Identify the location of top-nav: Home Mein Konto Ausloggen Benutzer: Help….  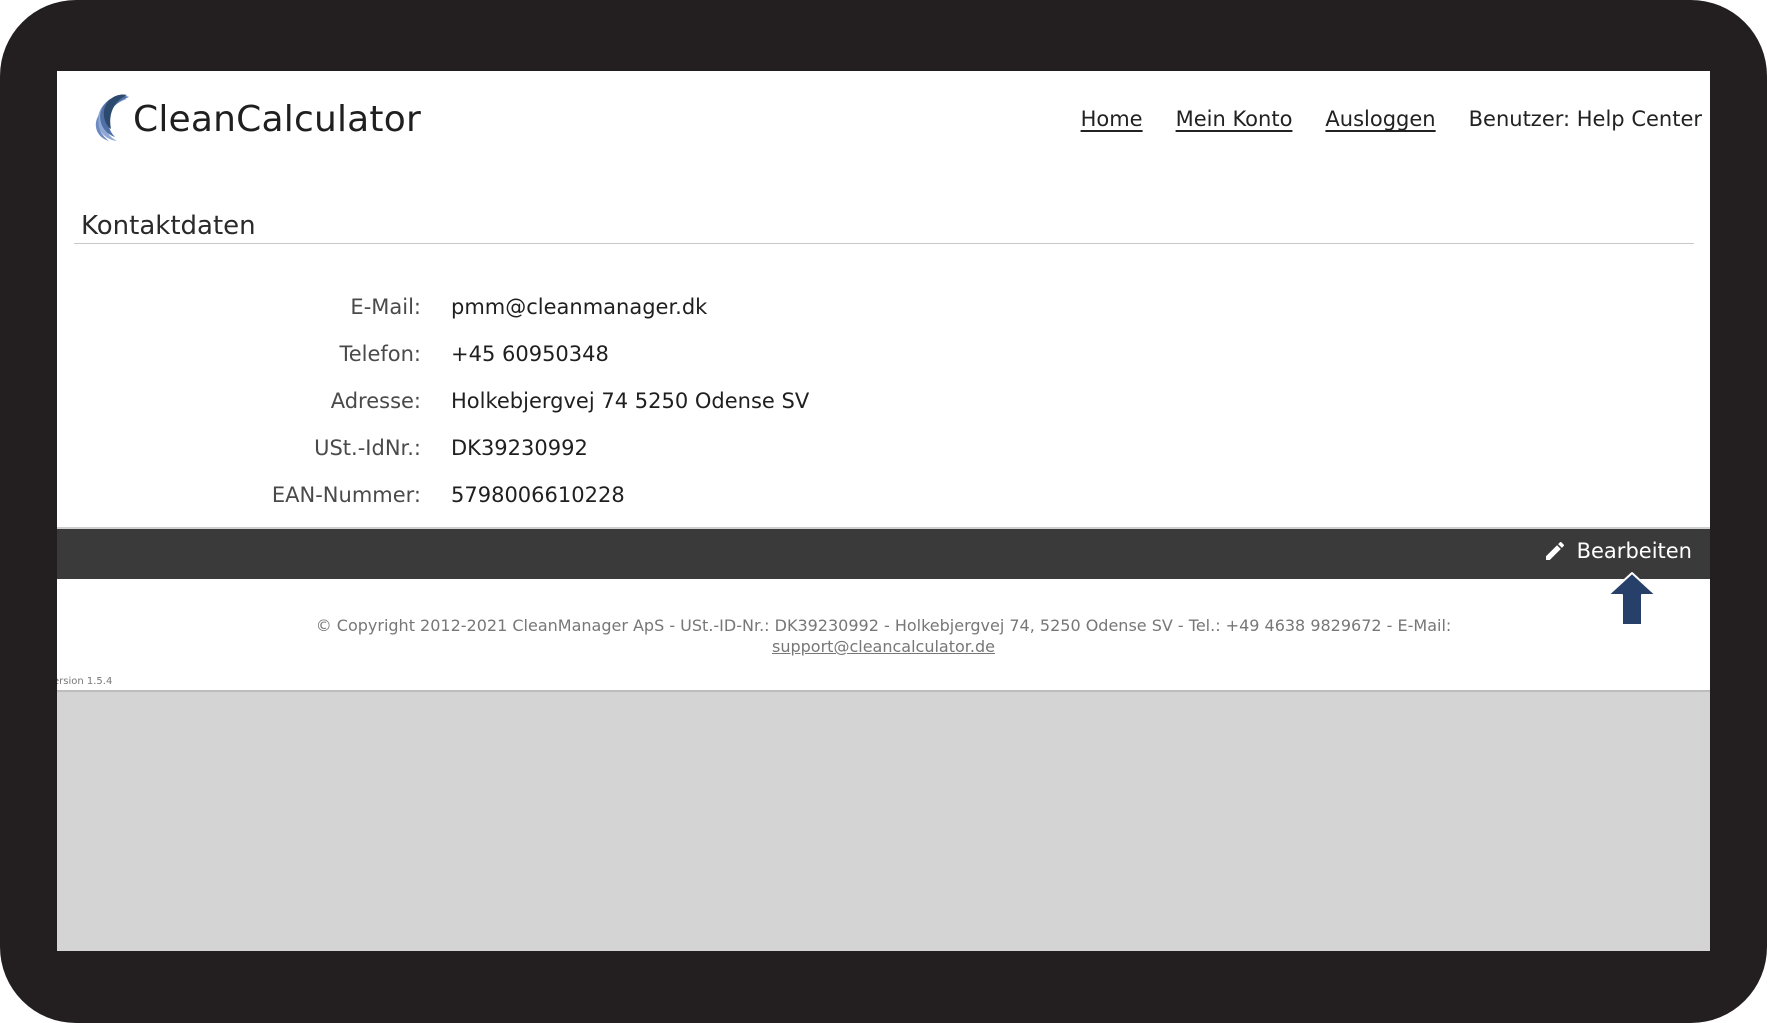
(1391, 119).